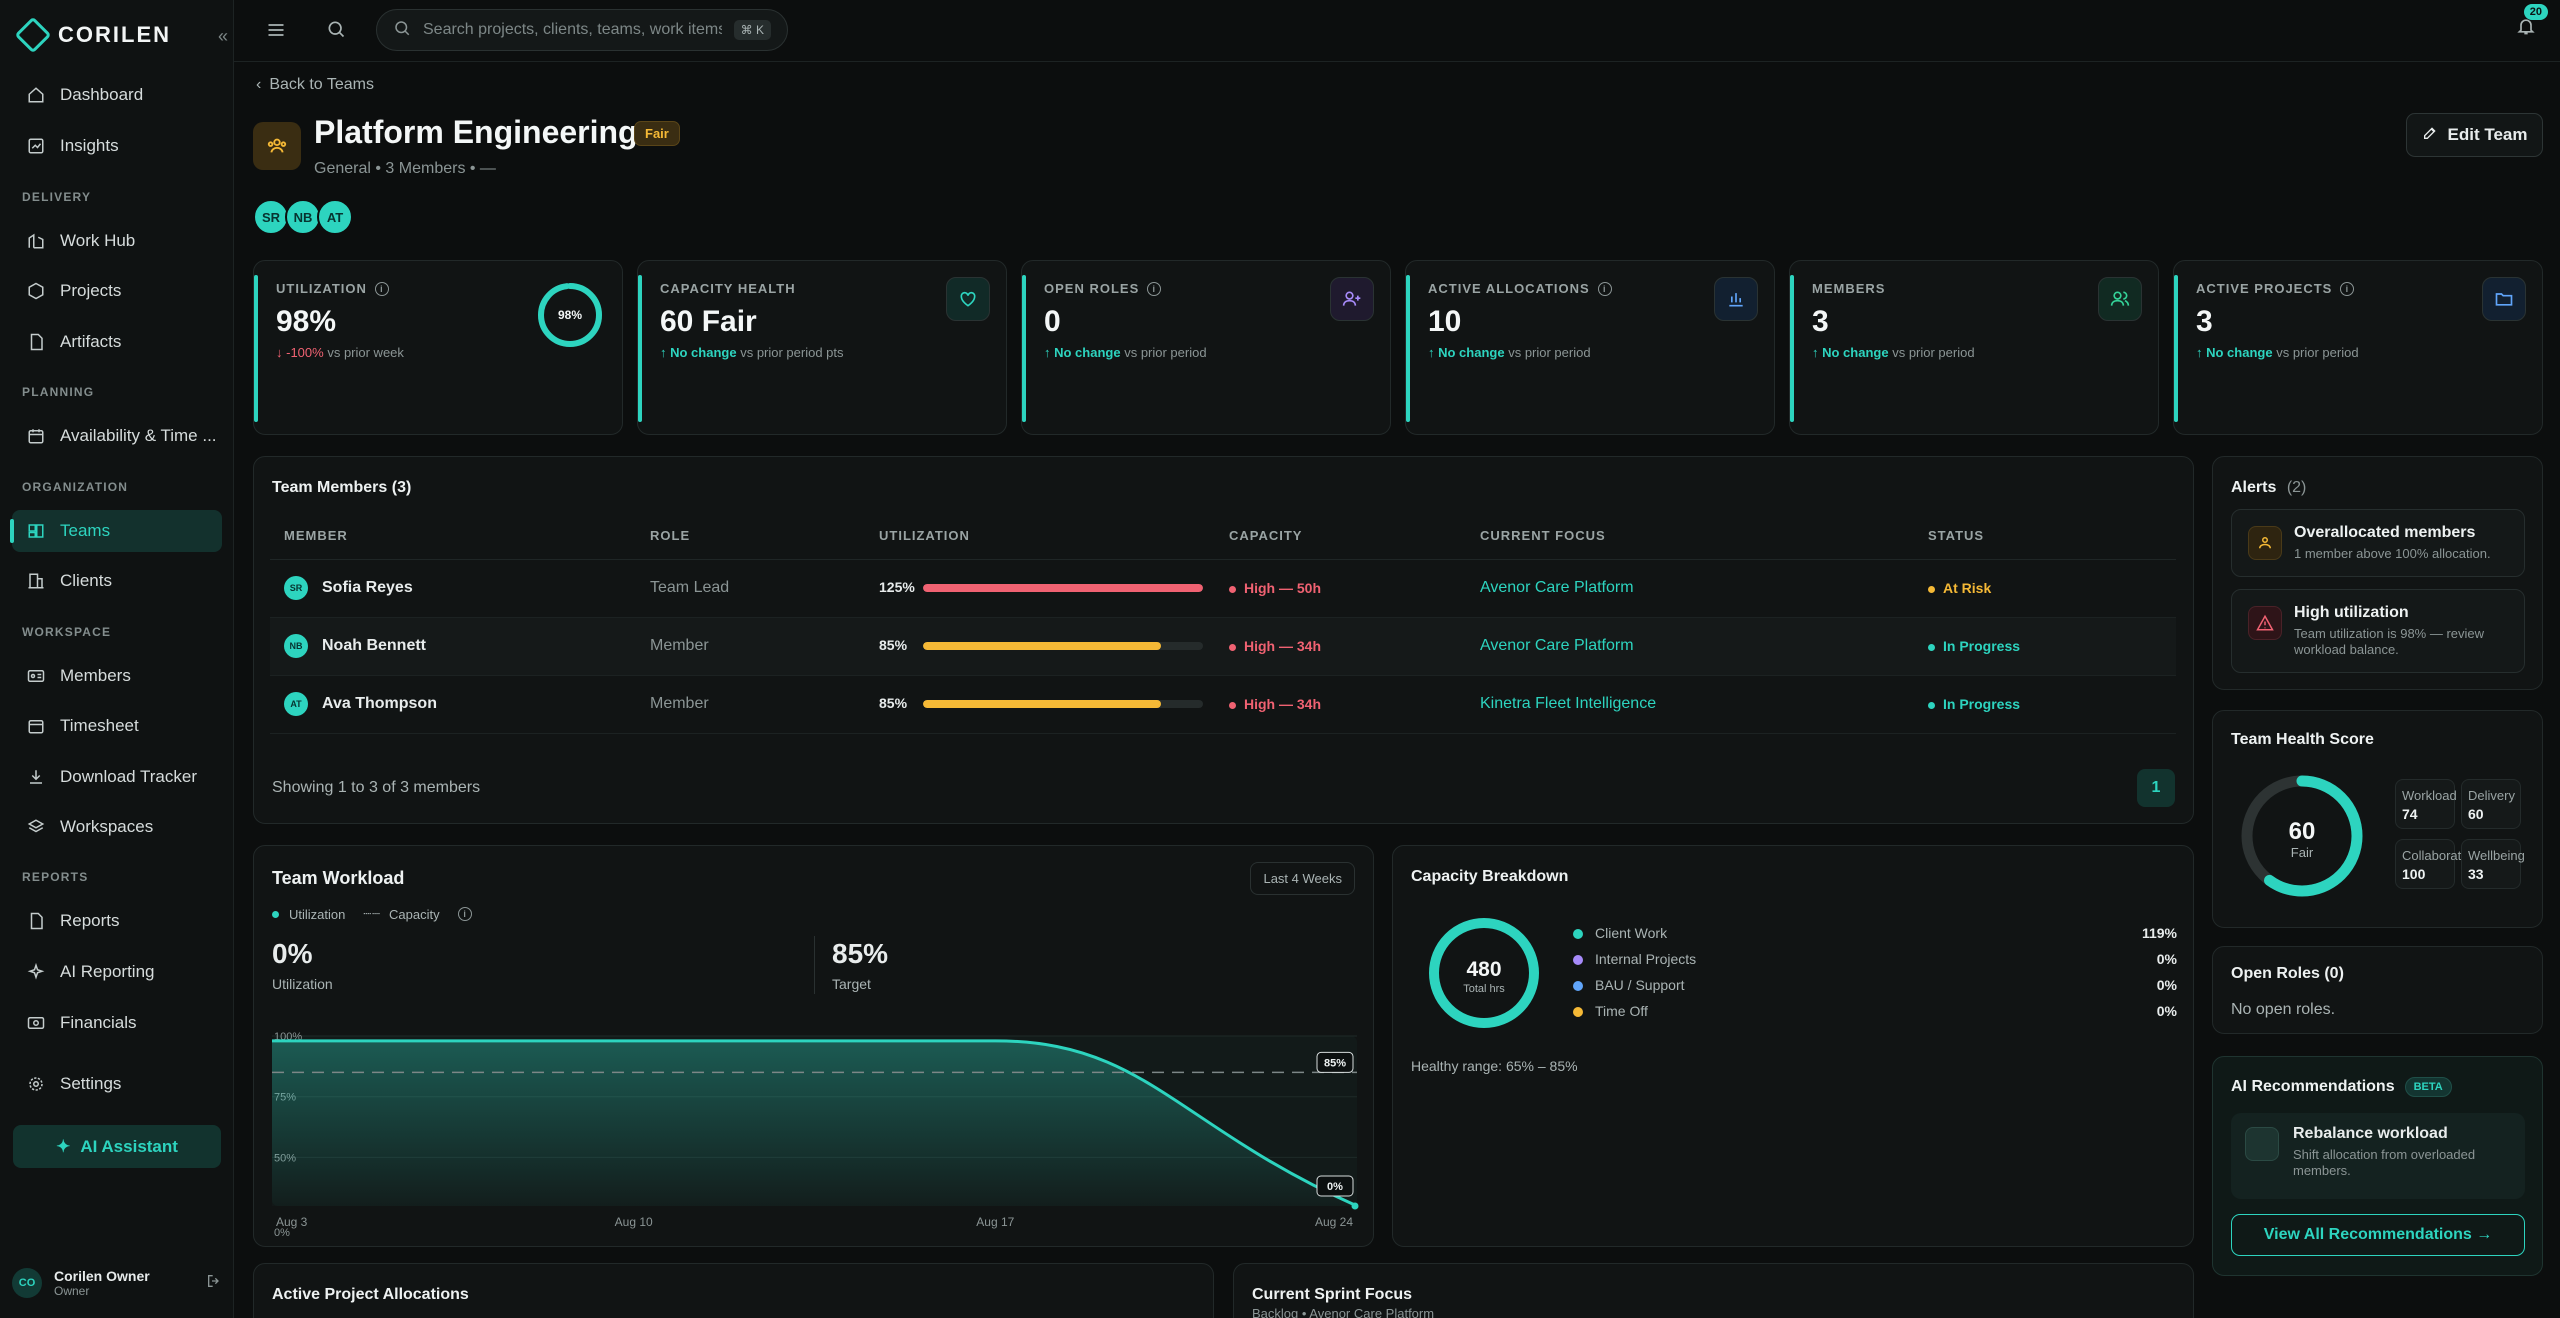 This screenshot has height=1318, width=2560. Describe the element at coordinates (117, 827) in the screenshot. I see `nav-workspaces: Workspaces` at that location.